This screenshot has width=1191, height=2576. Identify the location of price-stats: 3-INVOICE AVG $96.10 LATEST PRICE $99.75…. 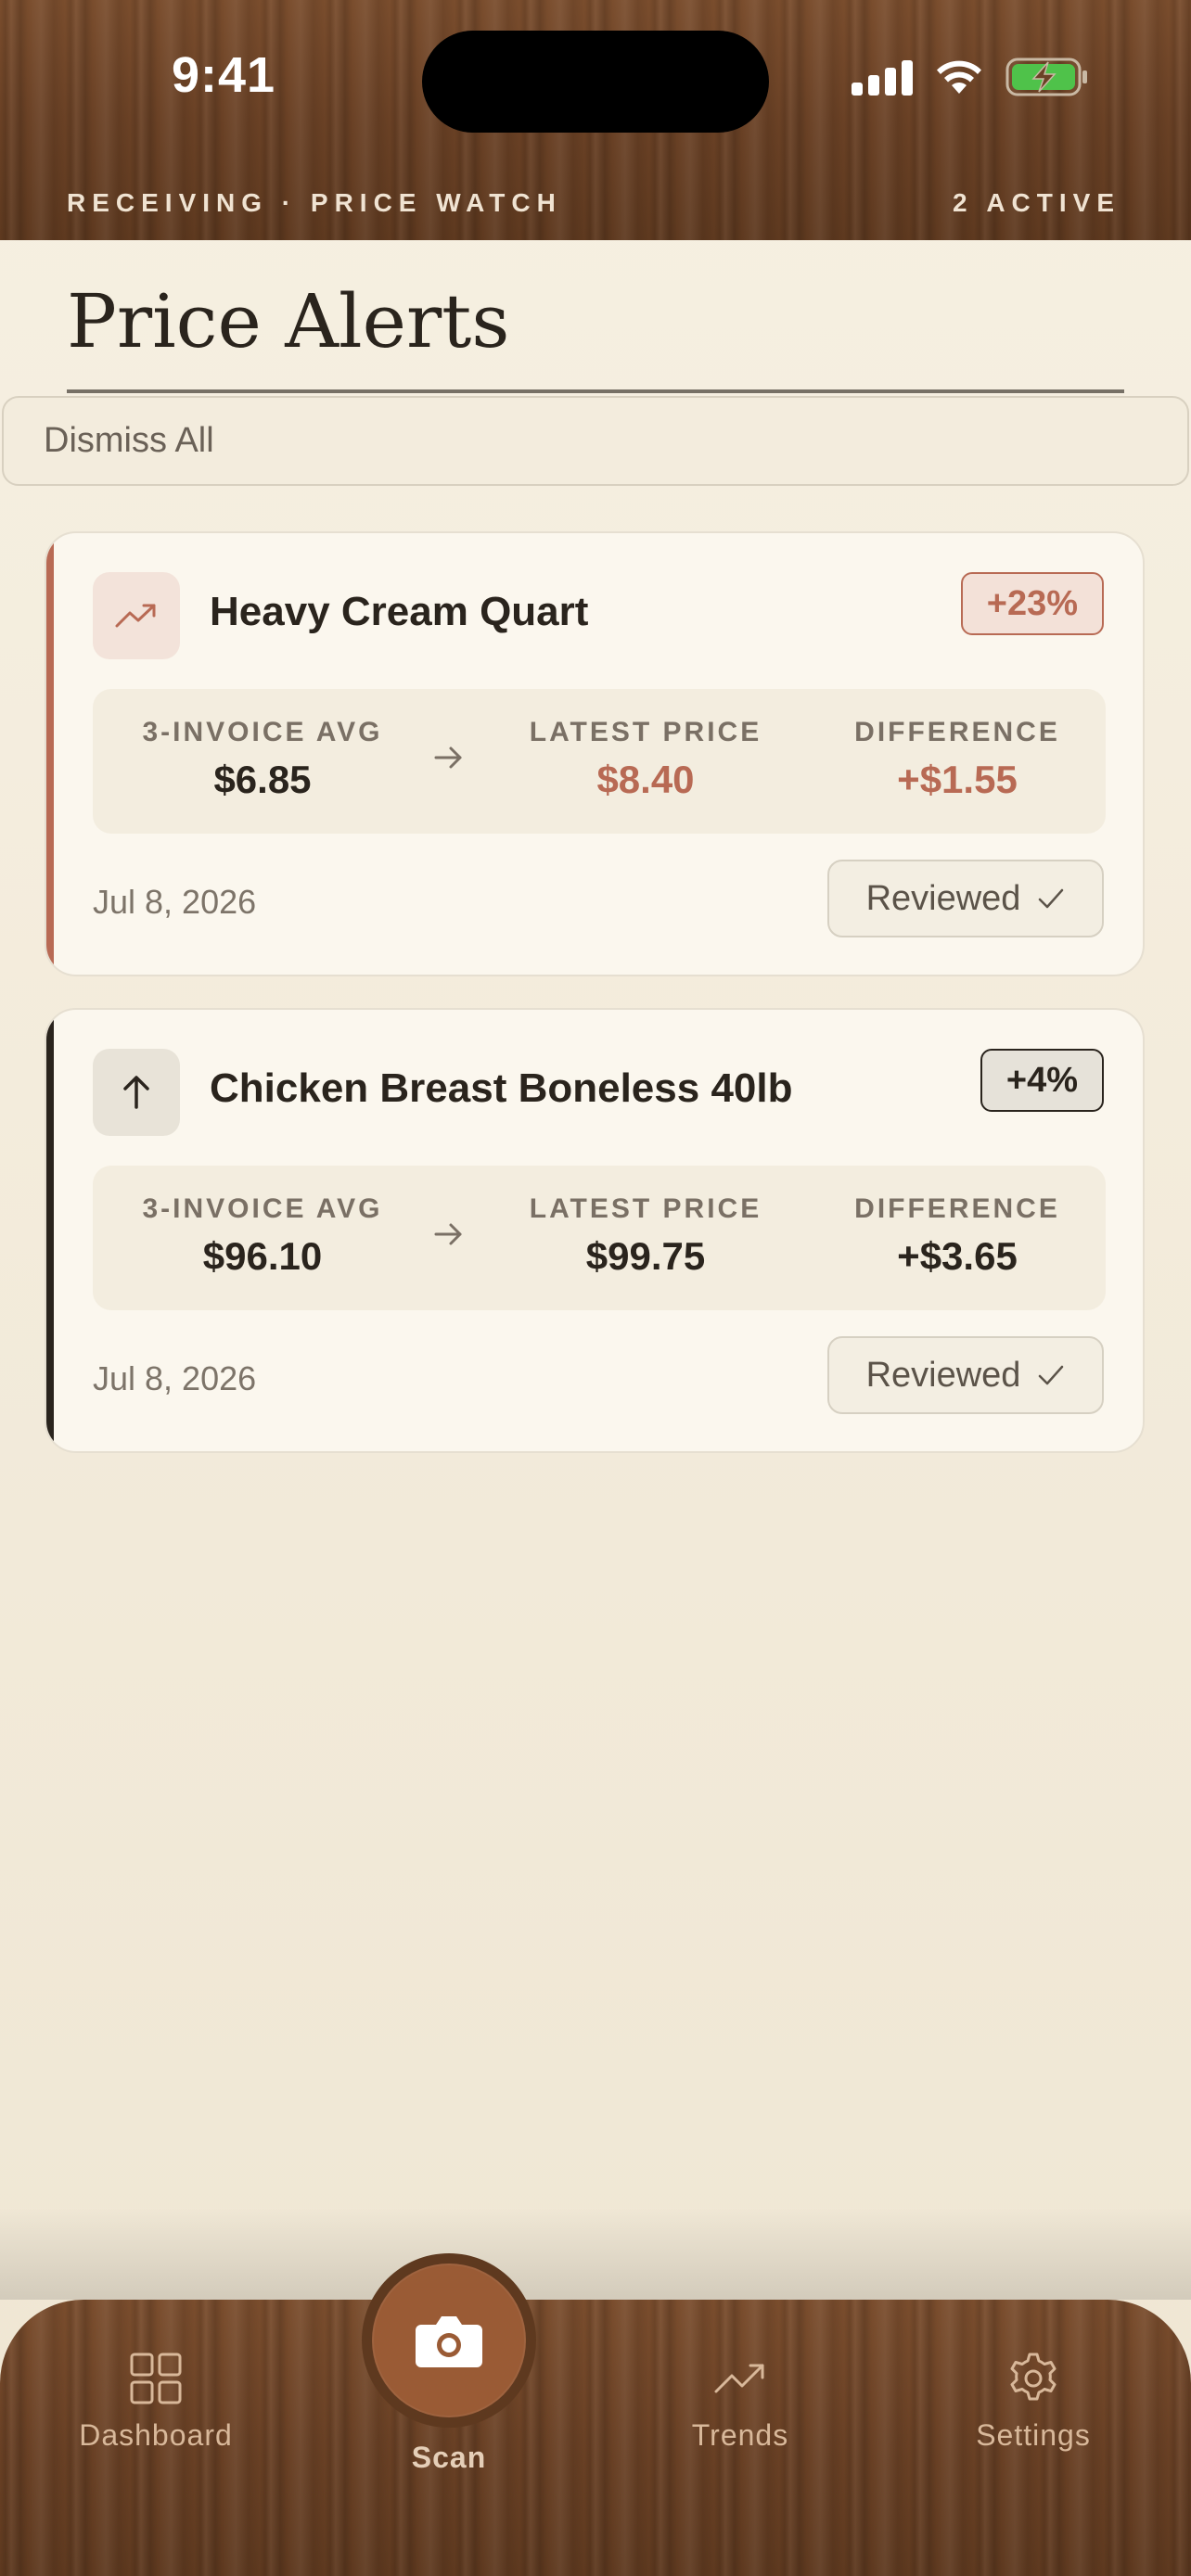
(599, 1238).